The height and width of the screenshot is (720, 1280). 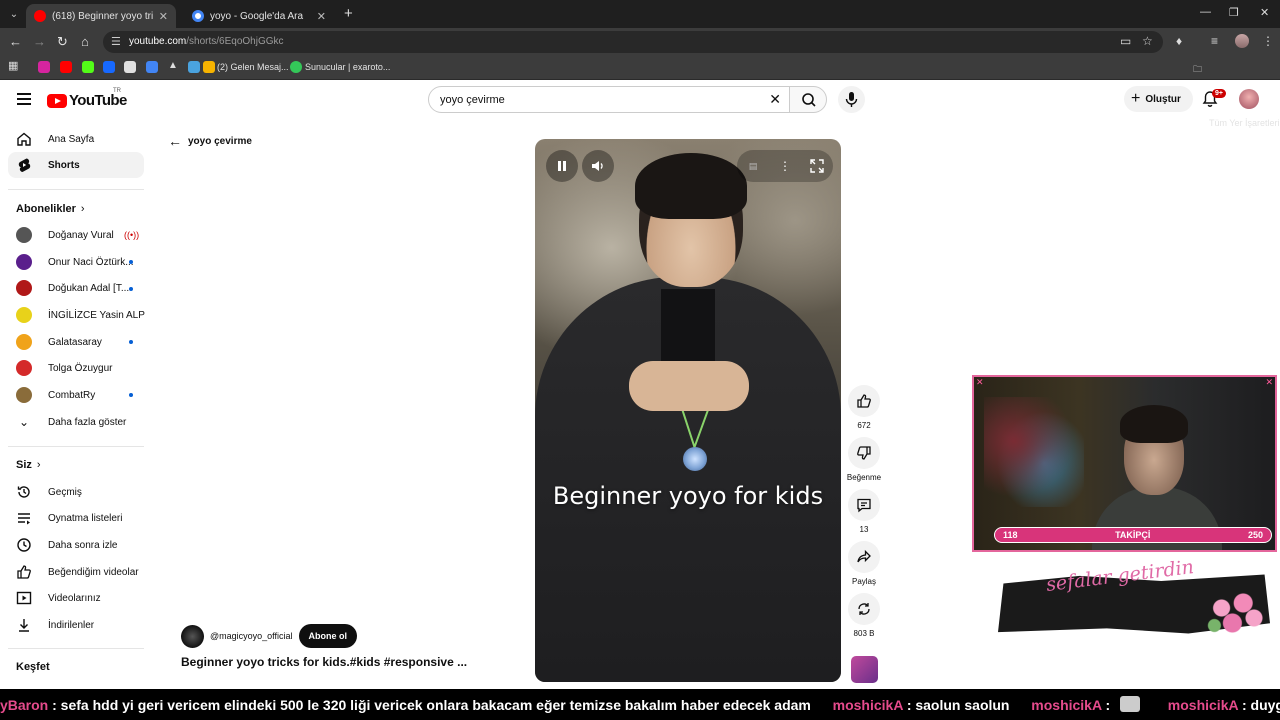 I want to click on servers-icon, so click(x=296, y=67).